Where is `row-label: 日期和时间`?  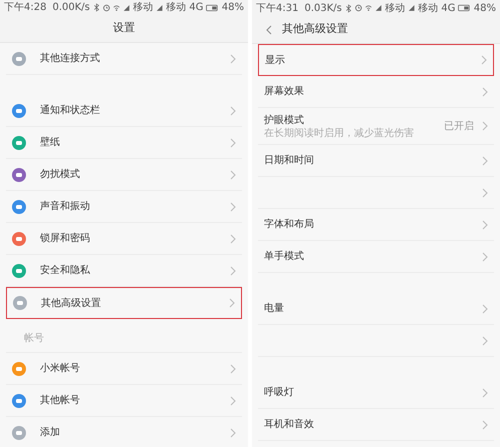 row-label: 日期和时间 is located at coordinates (289, 161).